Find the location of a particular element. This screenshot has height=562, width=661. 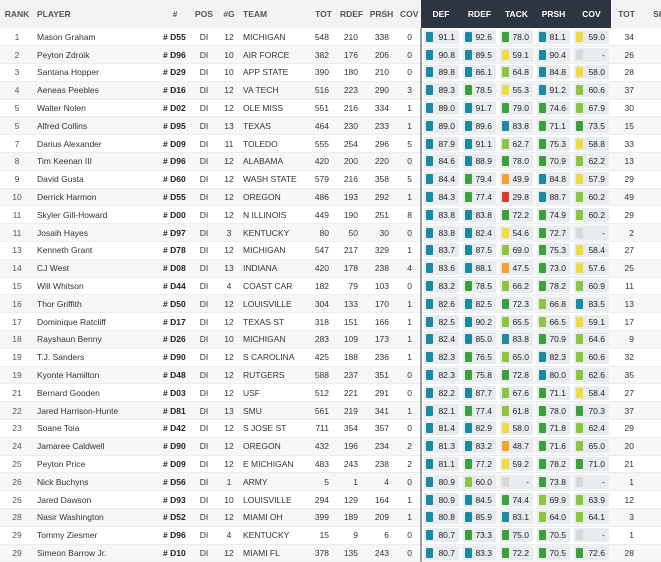

player-name-cell: Tommy Ziesmer is located at coordinates (97, 535).